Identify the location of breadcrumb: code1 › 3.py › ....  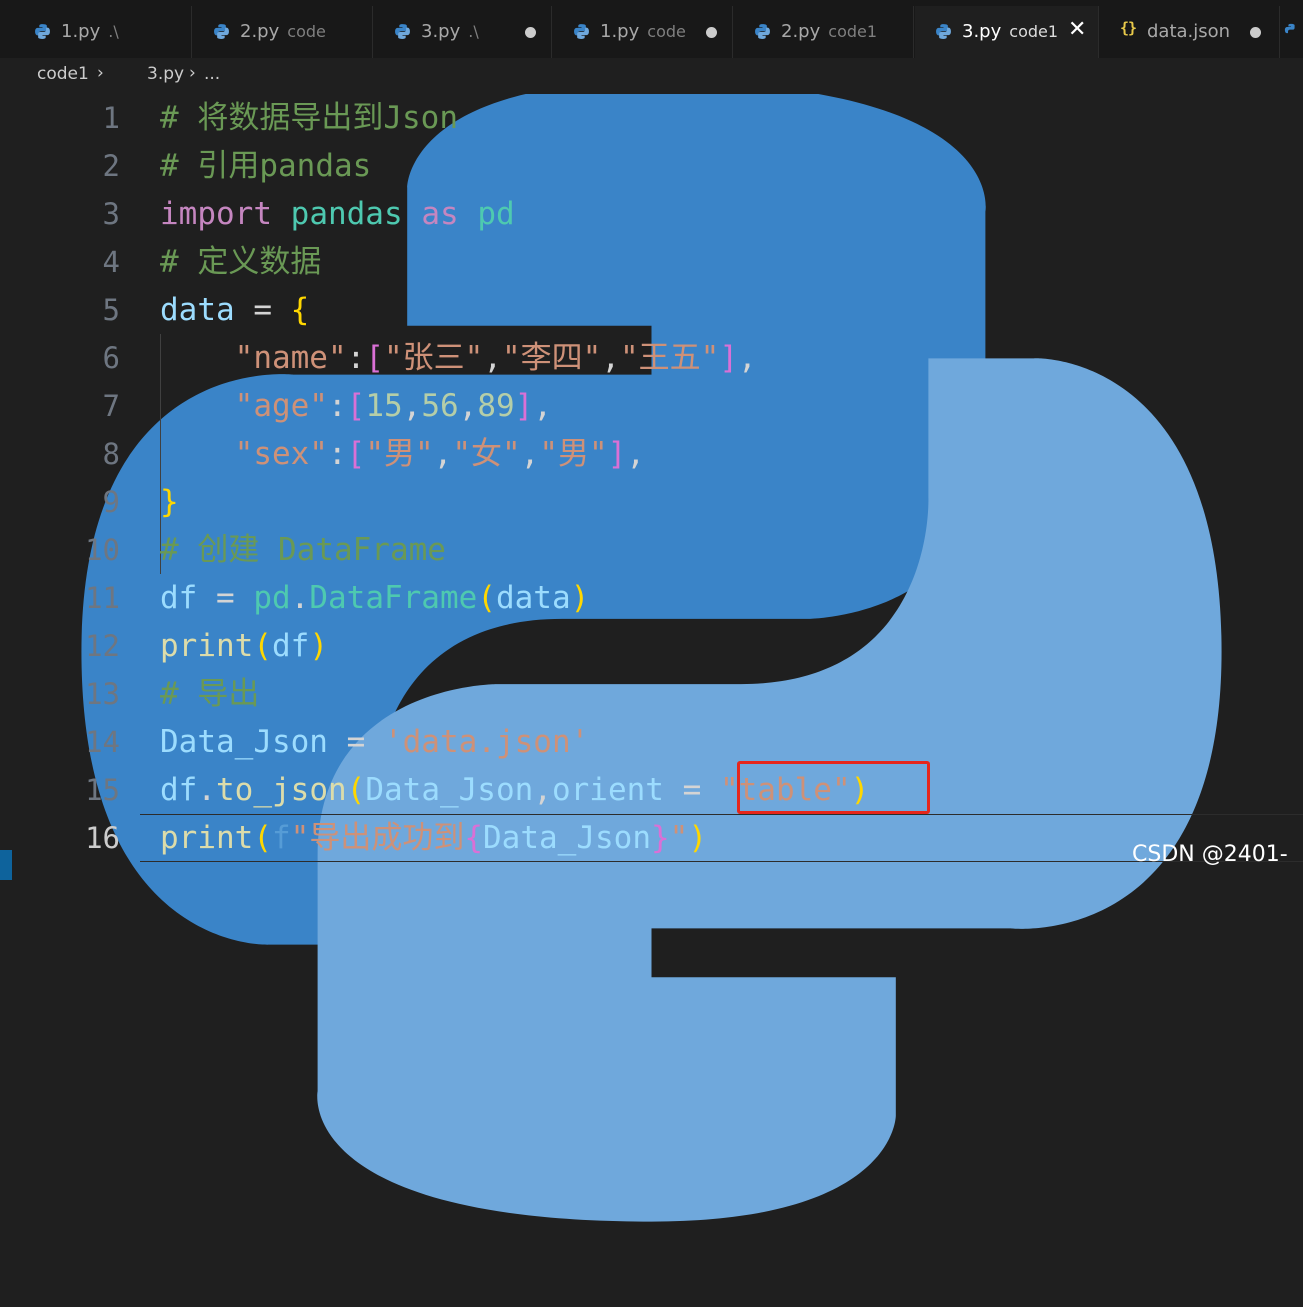
(651, 76).